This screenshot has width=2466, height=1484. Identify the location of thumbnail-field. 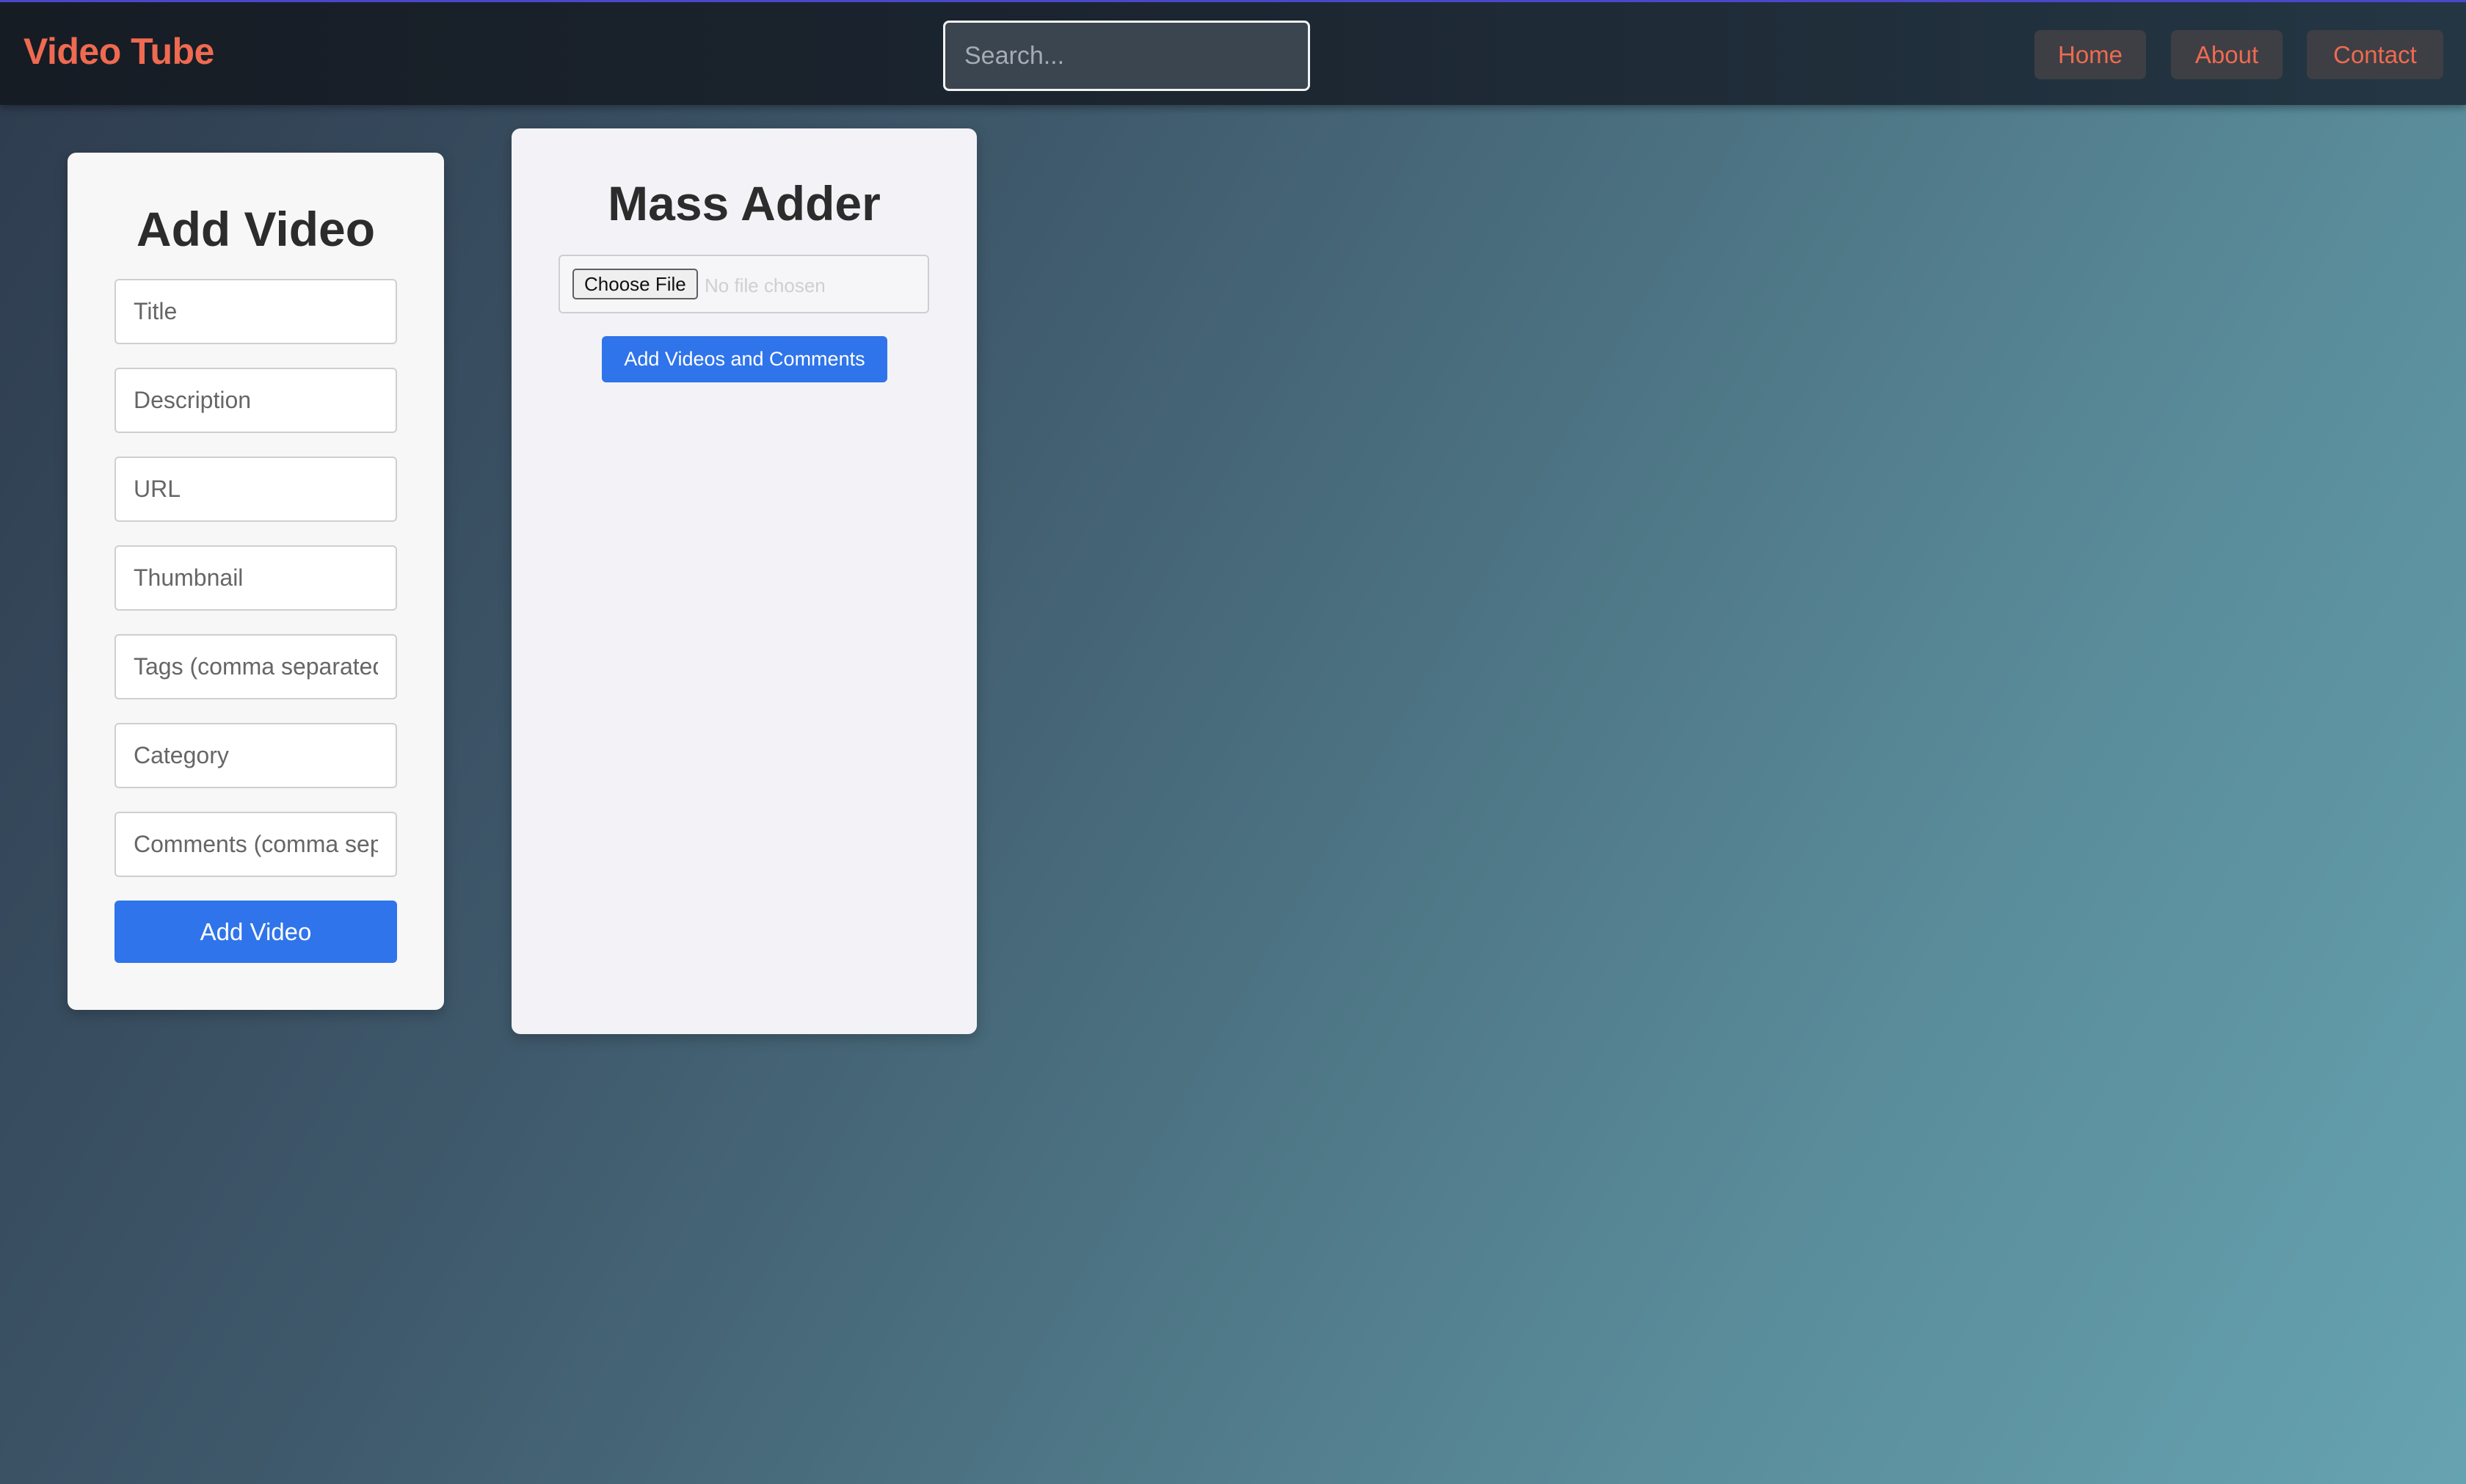
(255, 578).